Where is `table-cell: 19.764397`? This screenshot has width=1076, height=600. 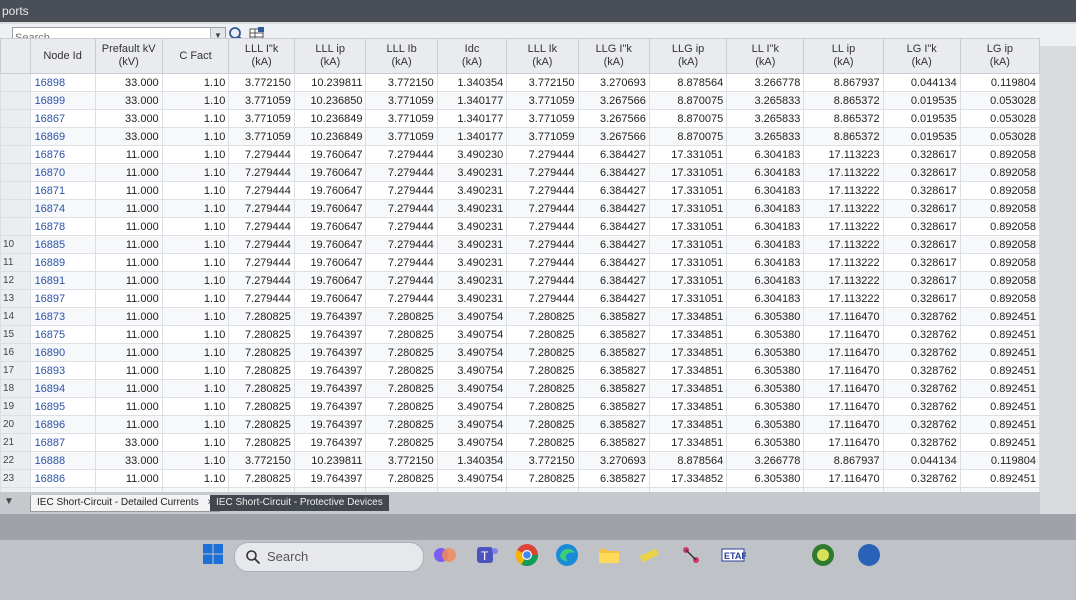
table-cell: 19.764397 is located at coordinates (330, 424).